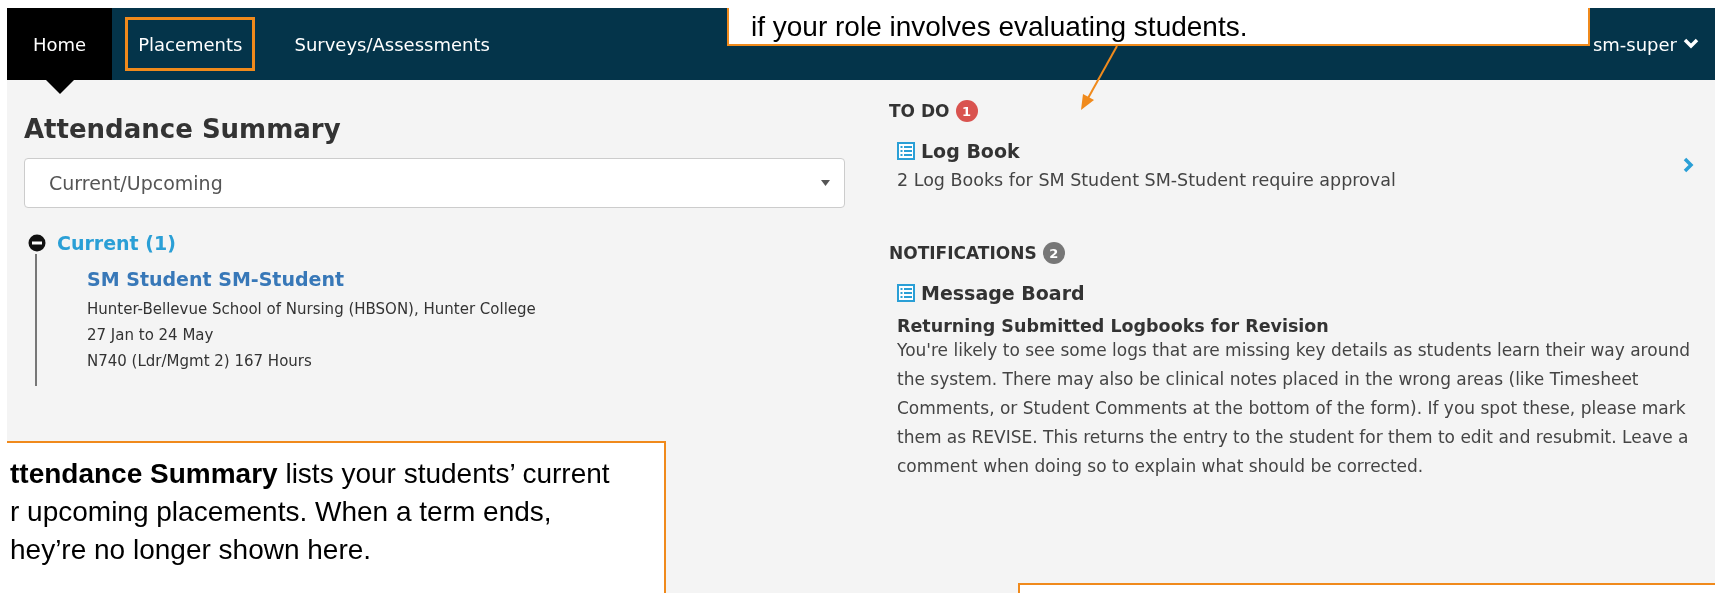 The image size is (1715, 593). Describe the element at coordinates (281, 512) in the screenshot. I see `callout-text: r upcoming placements. When a term ends,` at that location.